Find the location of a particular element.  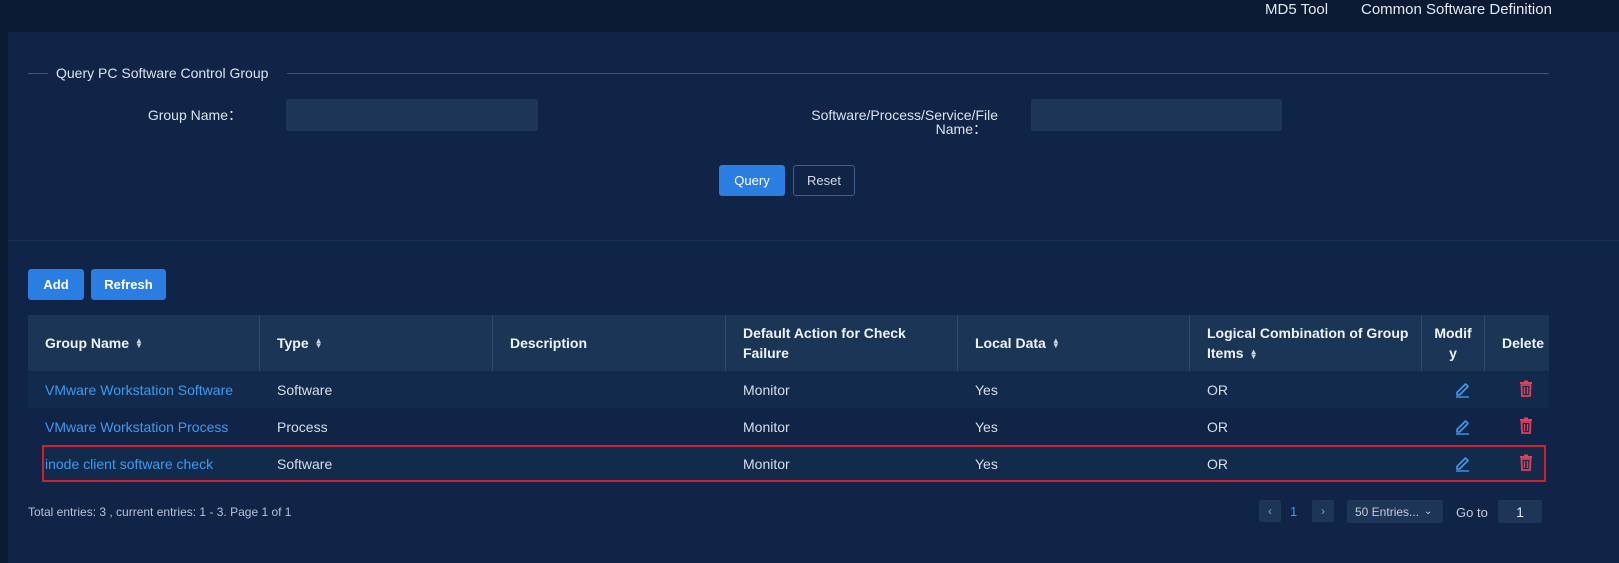

software-name-label: Software/Process/Service/File Name： is located at coordinates (889, 122).